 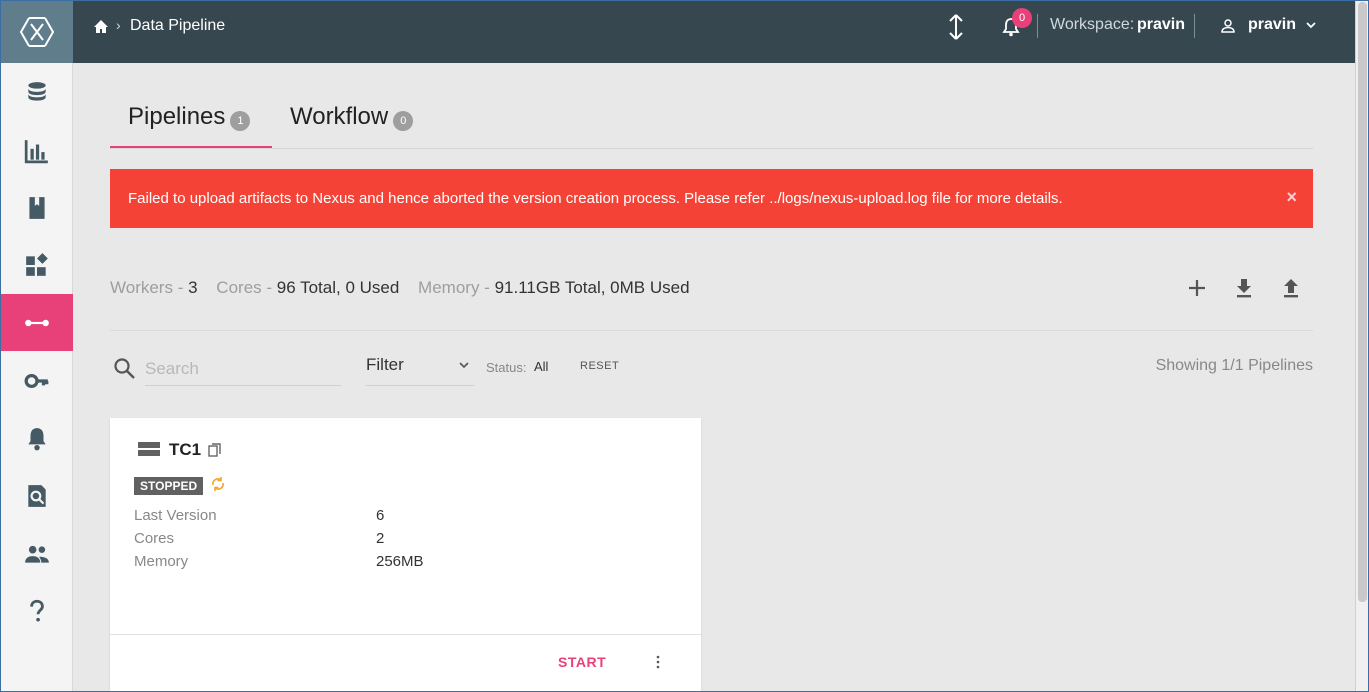 I want to click on upload-icon, so click(x=1291, y=288).